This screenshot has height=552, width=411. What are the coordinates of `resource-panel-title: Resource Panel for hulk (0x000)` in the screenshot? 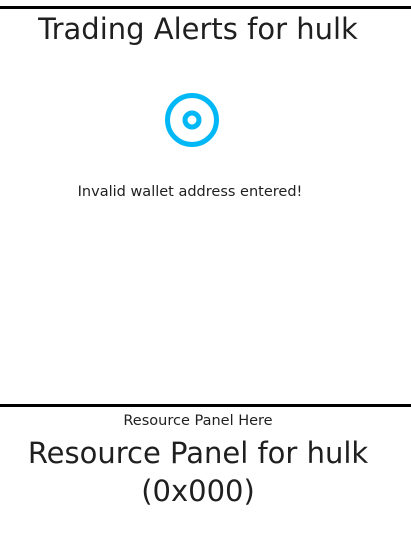 It's located at (198, 472).